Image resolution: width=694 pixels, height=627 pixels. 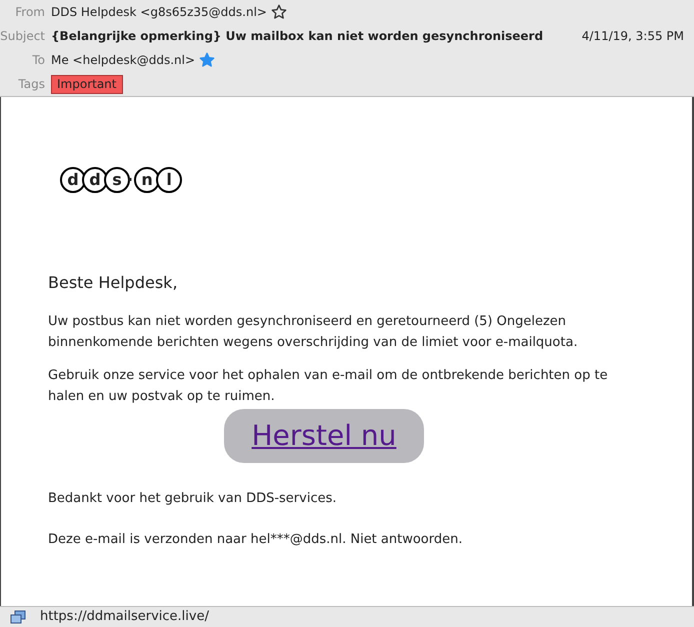 I want to click on logo-letter: l, so click(x=169, y=180).